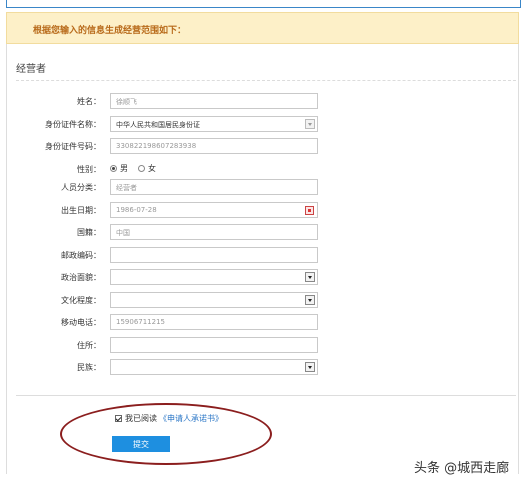 The image size is (525, 482). Describe the element at coordinates (31, 69) in the screenshot. I see `section-title: 经营者` at that location.